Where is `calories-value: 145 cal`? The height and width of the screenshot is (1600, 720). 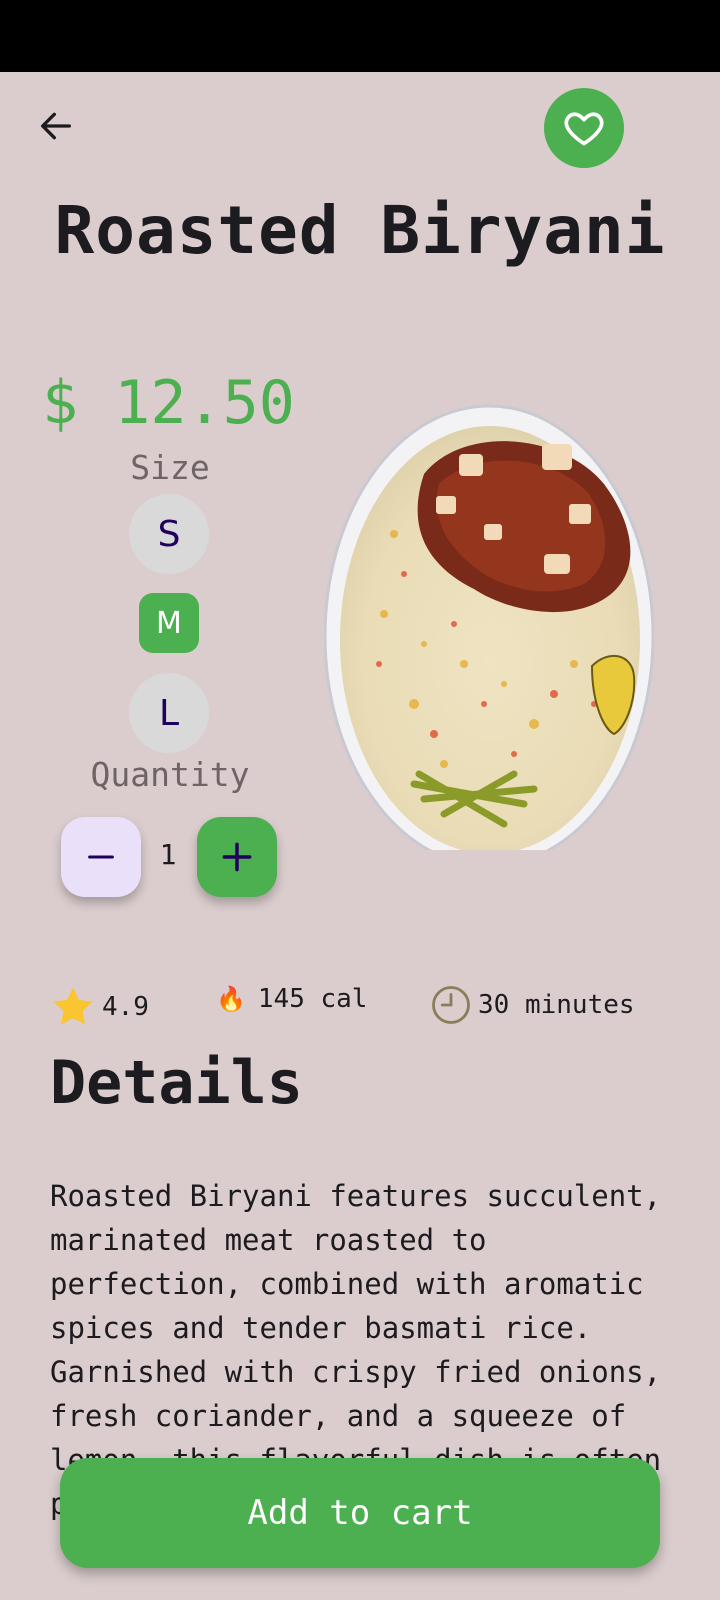
calories-value: 145 cal is located at coordinates (312, 999).